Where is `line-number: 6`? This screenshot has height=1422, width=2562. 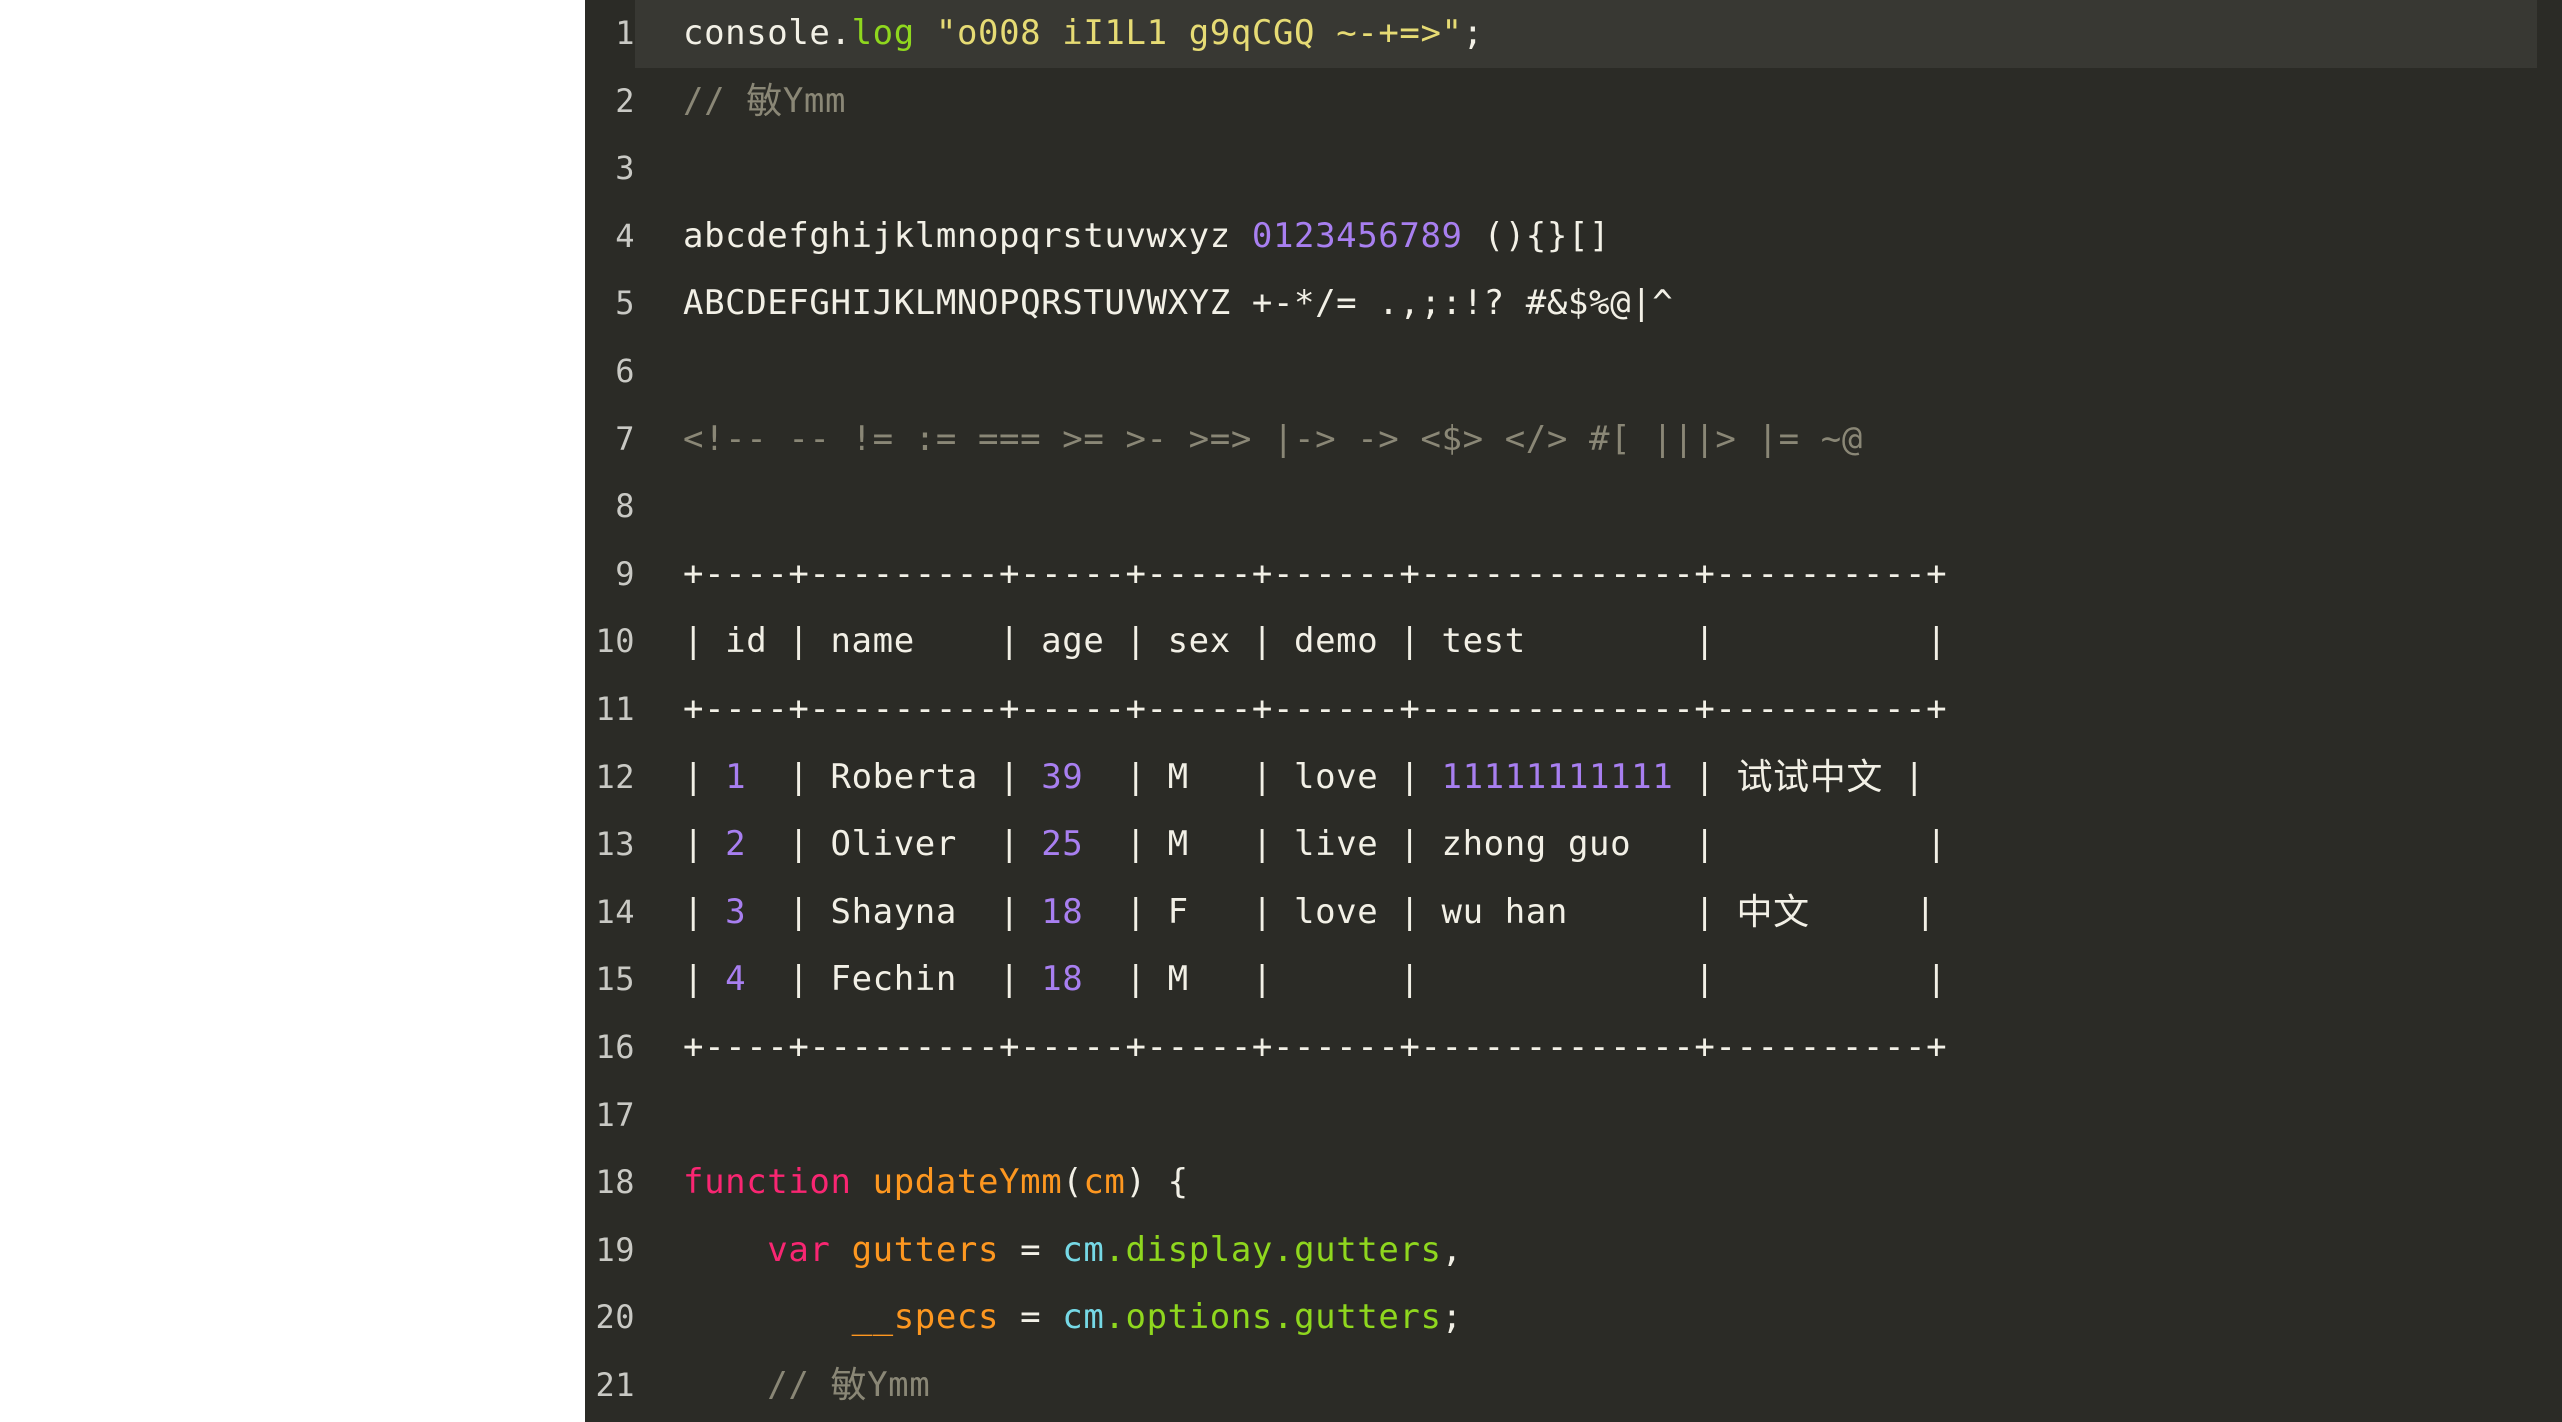
line-number: 6 is located at coordinates (610, 372).